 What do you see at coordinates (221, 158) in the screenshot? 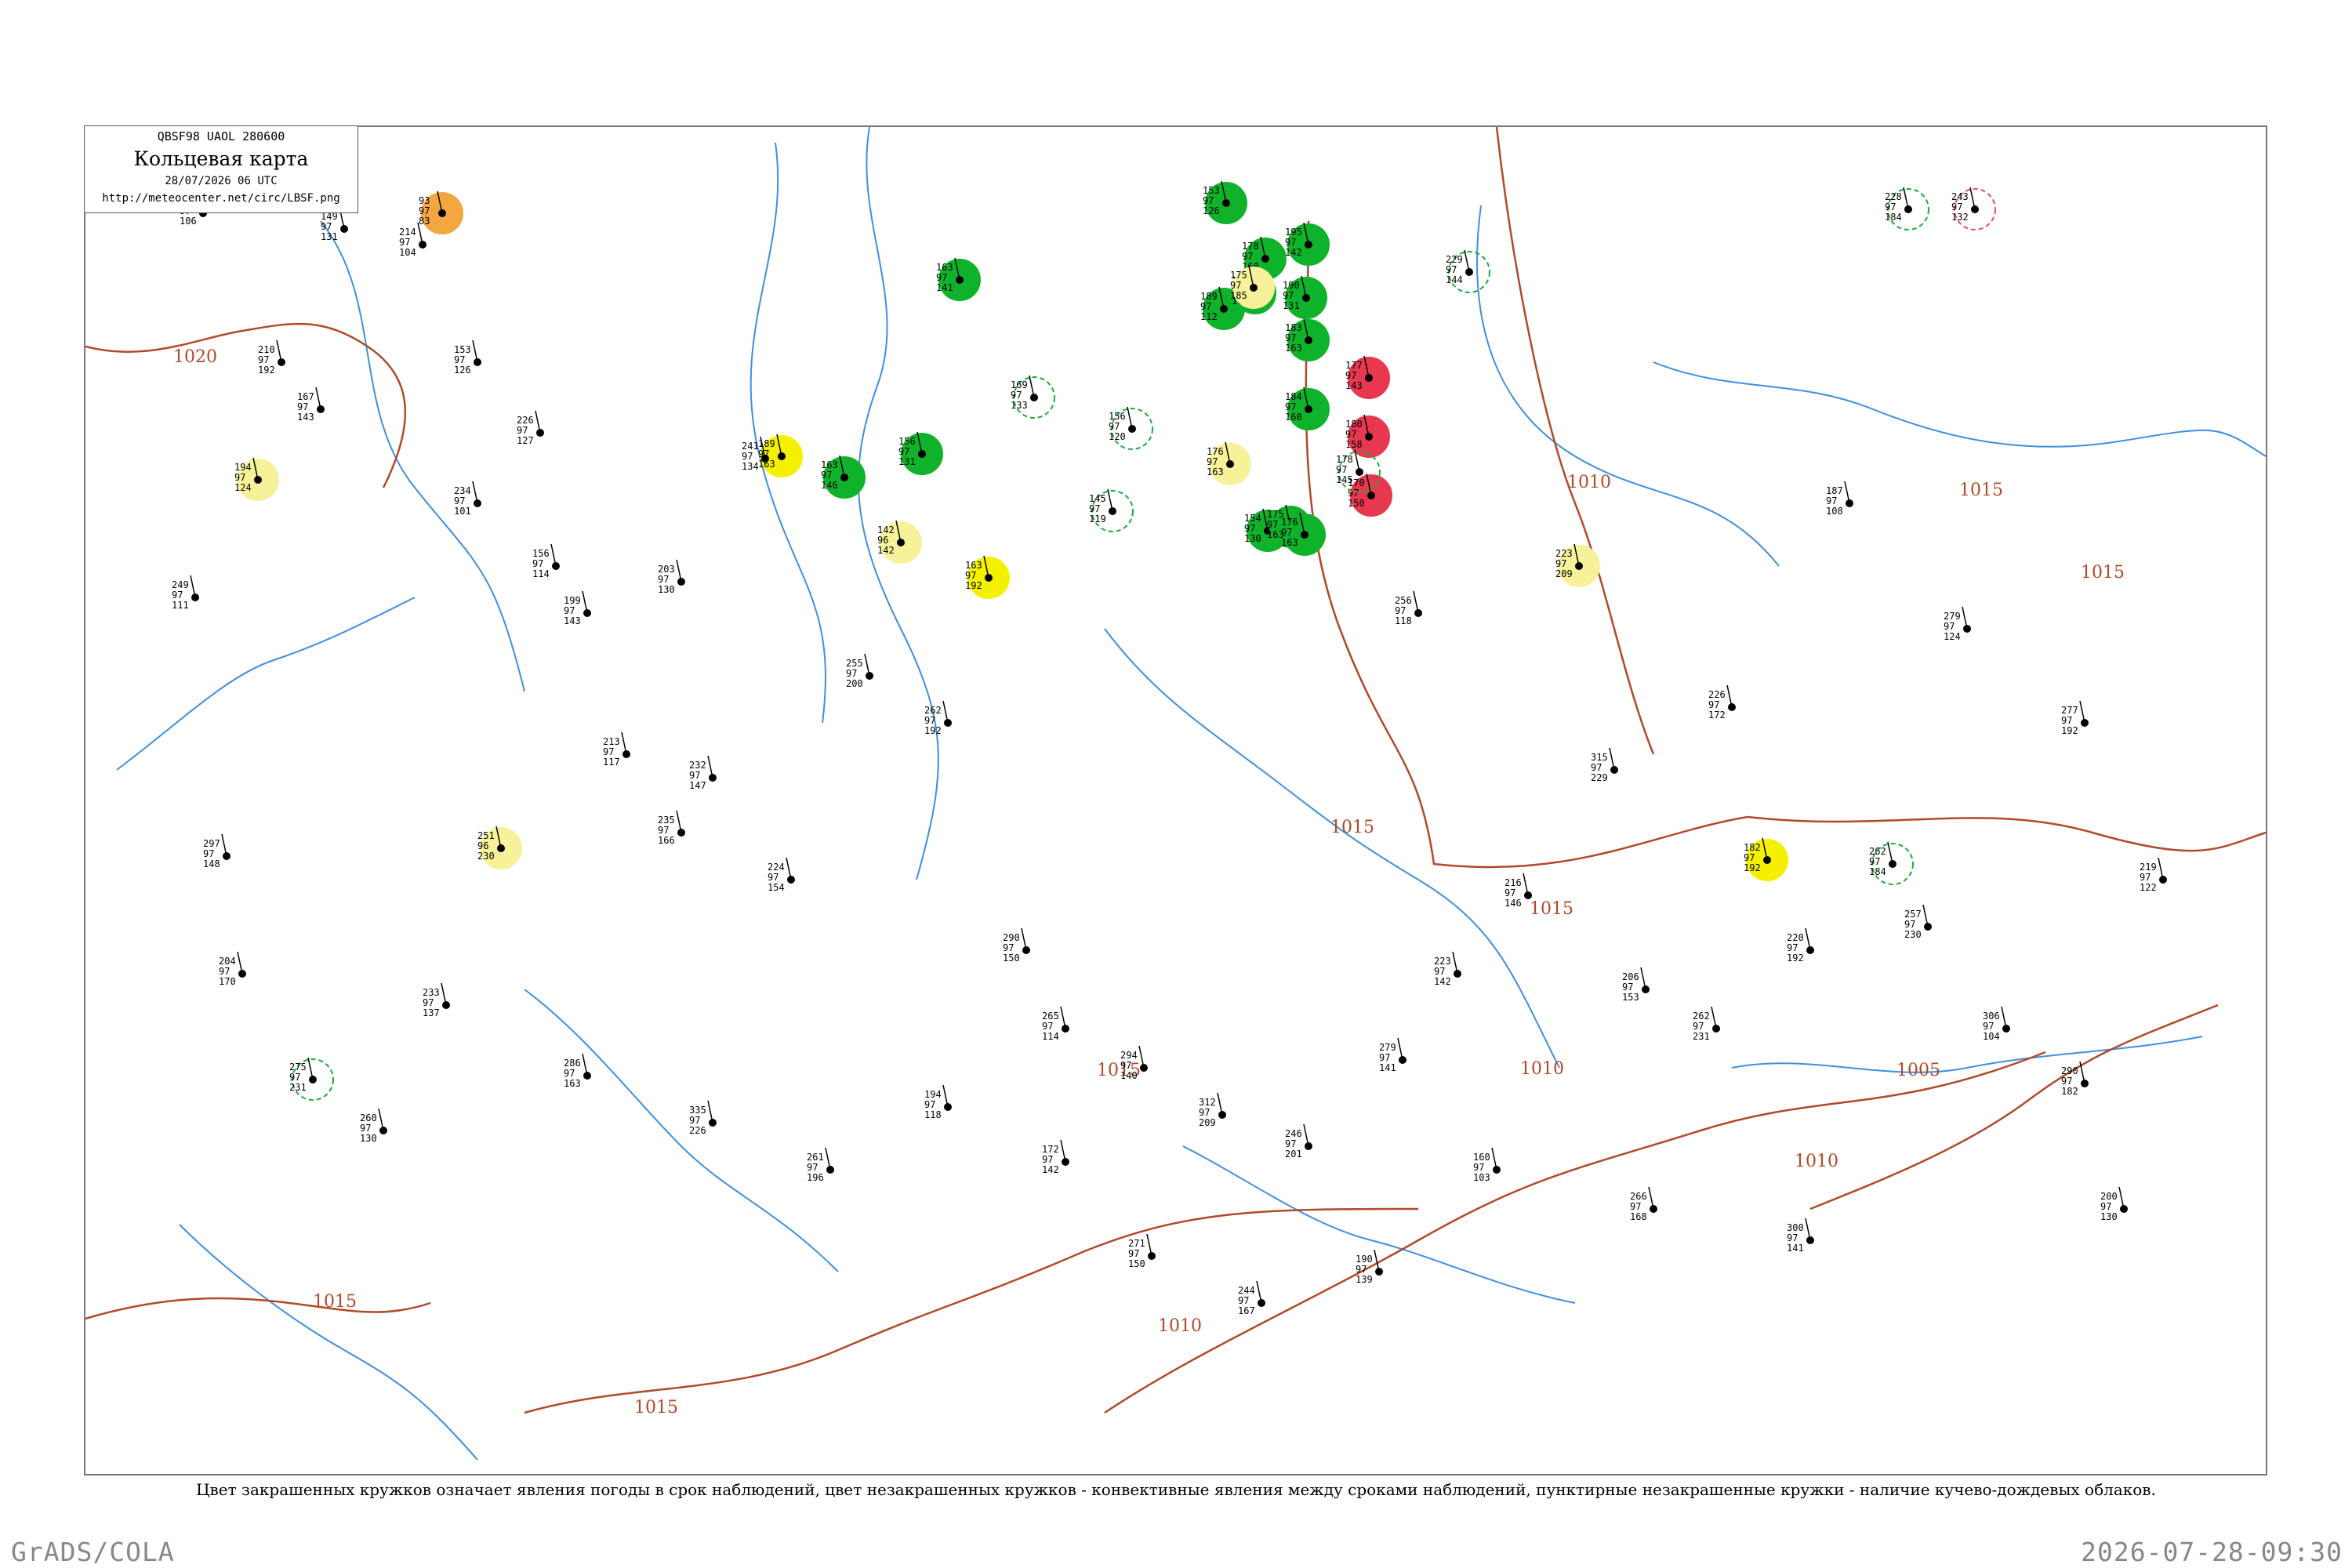
I see `map-title: Кольцевая карта` at bounding box center [221, 158].